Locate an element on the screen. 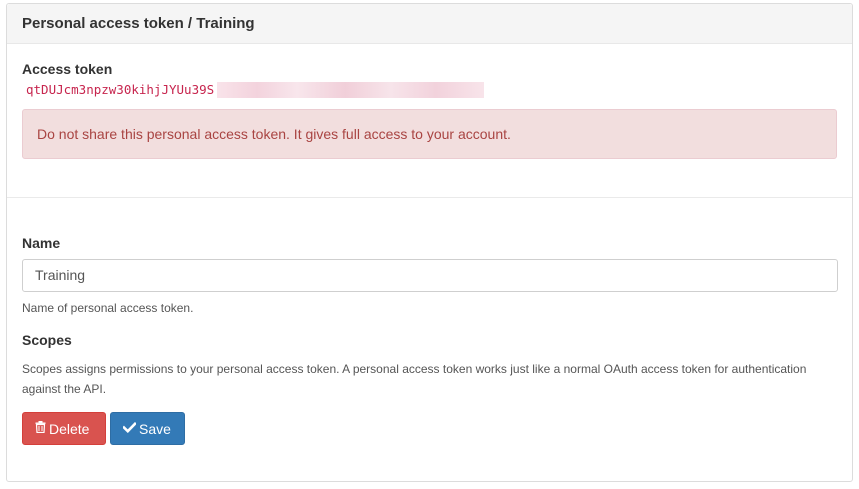 This screenshot has height=489, width=859. trash-icon is located at coordinates (40, 428).